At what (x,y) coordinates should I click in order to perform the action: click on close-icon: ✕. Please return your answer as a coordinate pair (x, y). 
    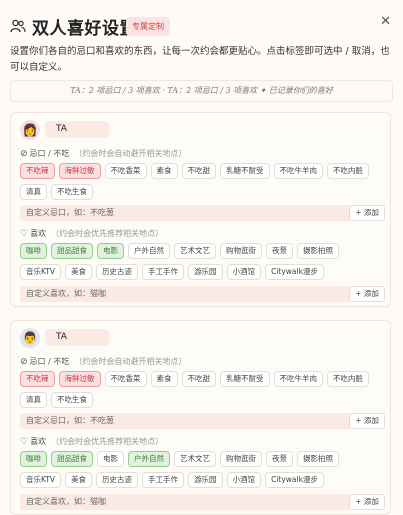
    Looking at the image, I should click on (385, 21).